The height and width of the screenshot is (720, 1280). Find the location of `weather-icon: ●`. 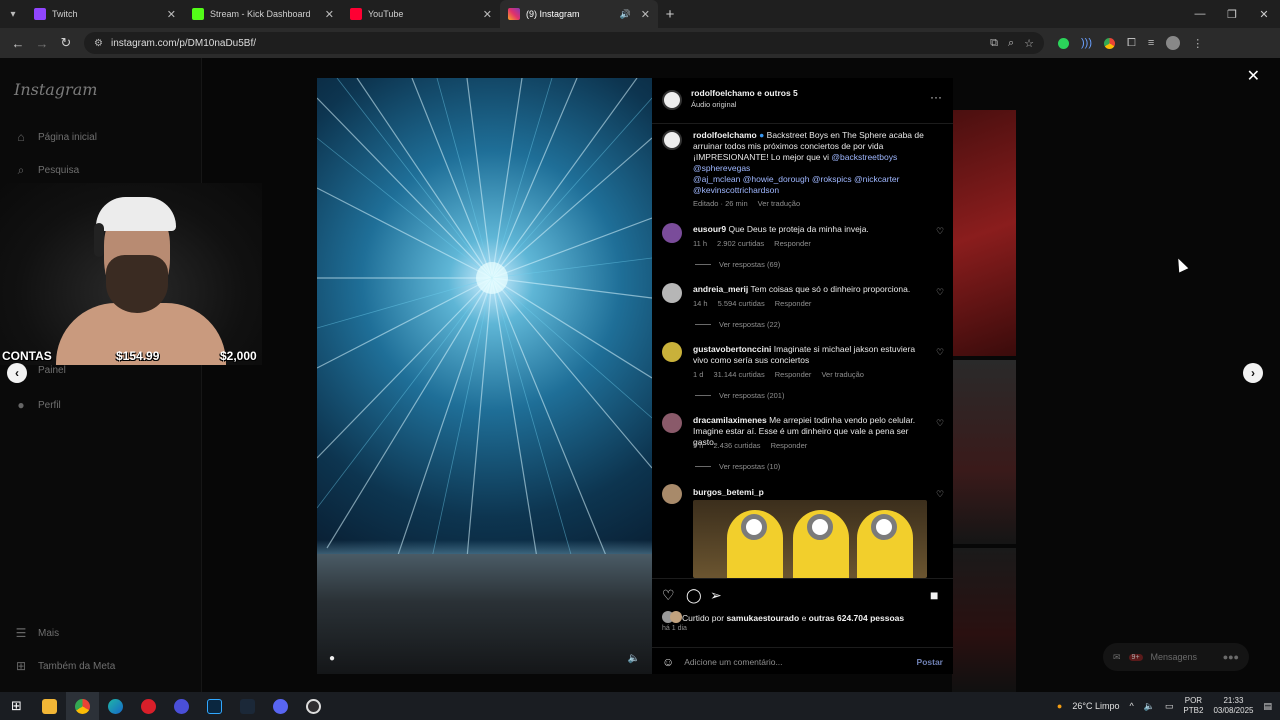

weather-icon: ● is located at coordinates (1059, 706).